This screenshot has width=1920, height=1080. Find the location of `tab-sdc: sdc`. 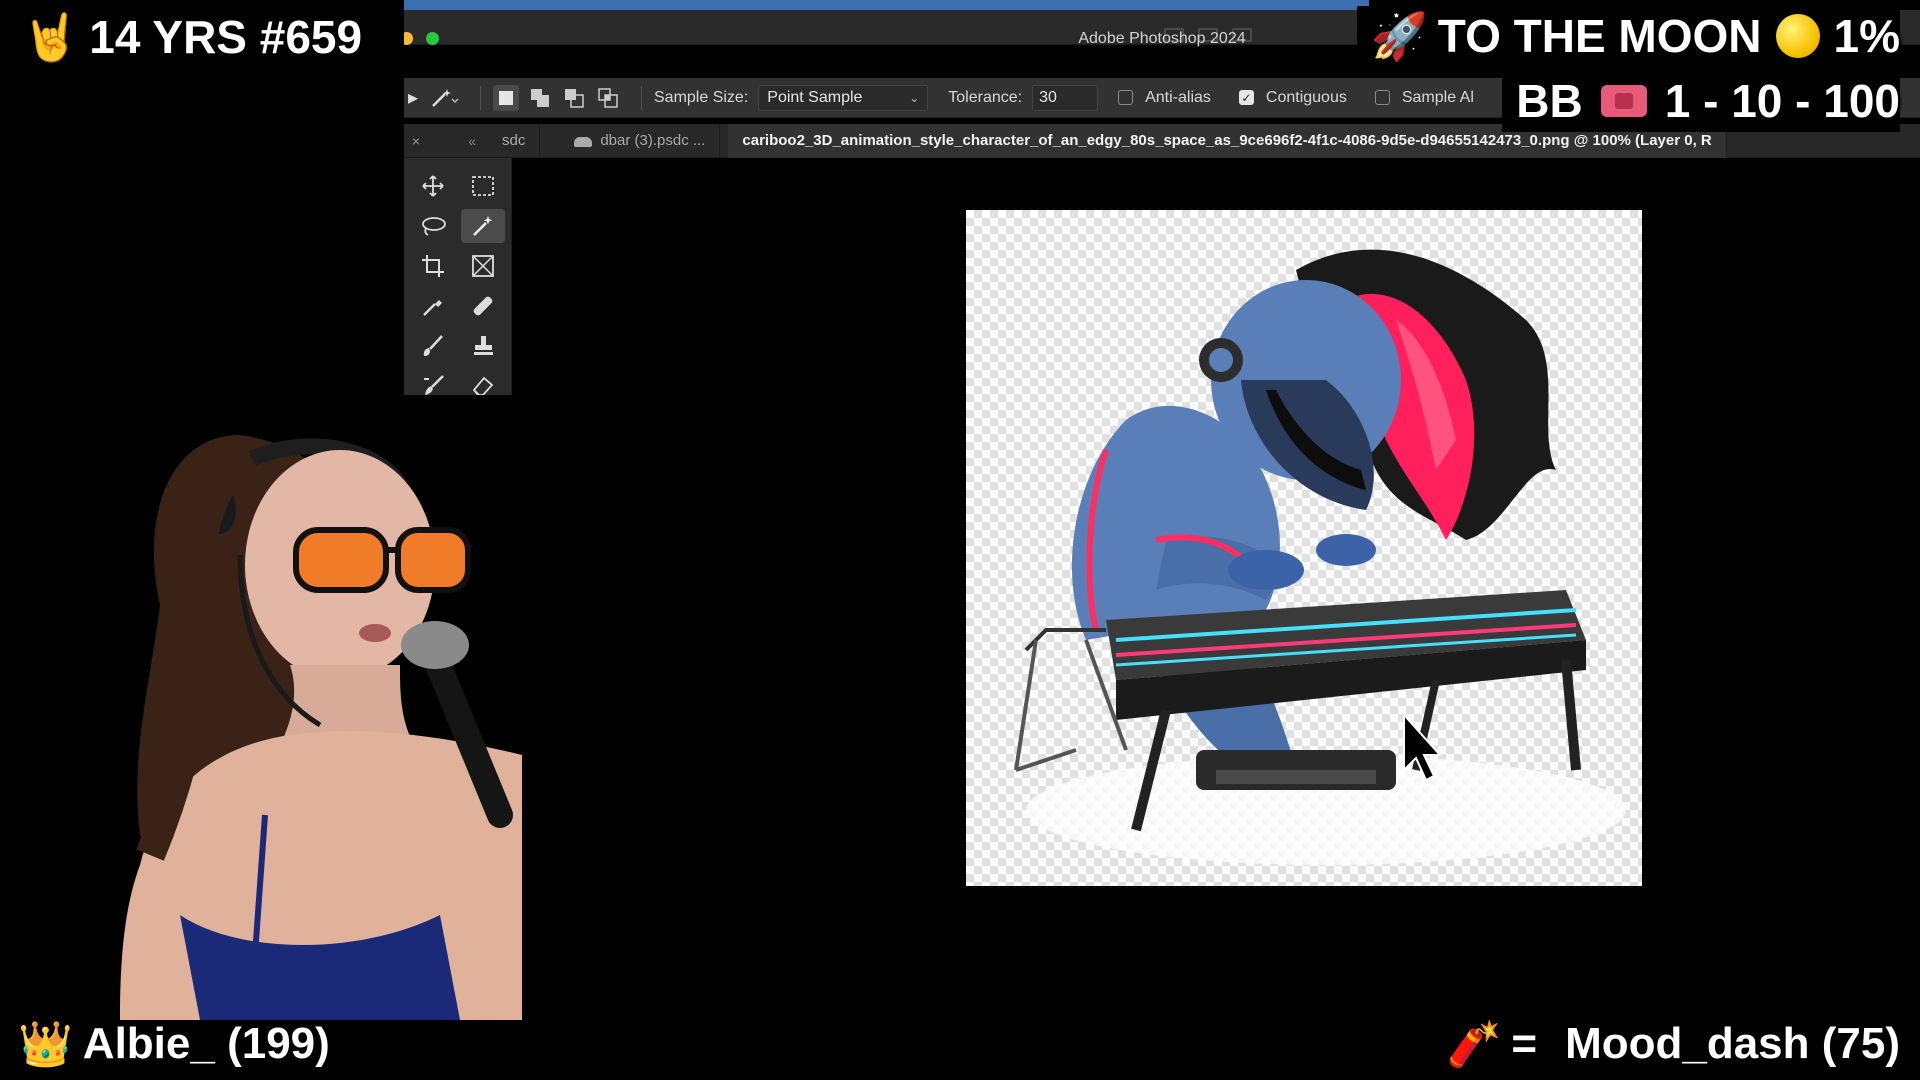

tab-sdc: sdc is located at coordinates (514, 140).